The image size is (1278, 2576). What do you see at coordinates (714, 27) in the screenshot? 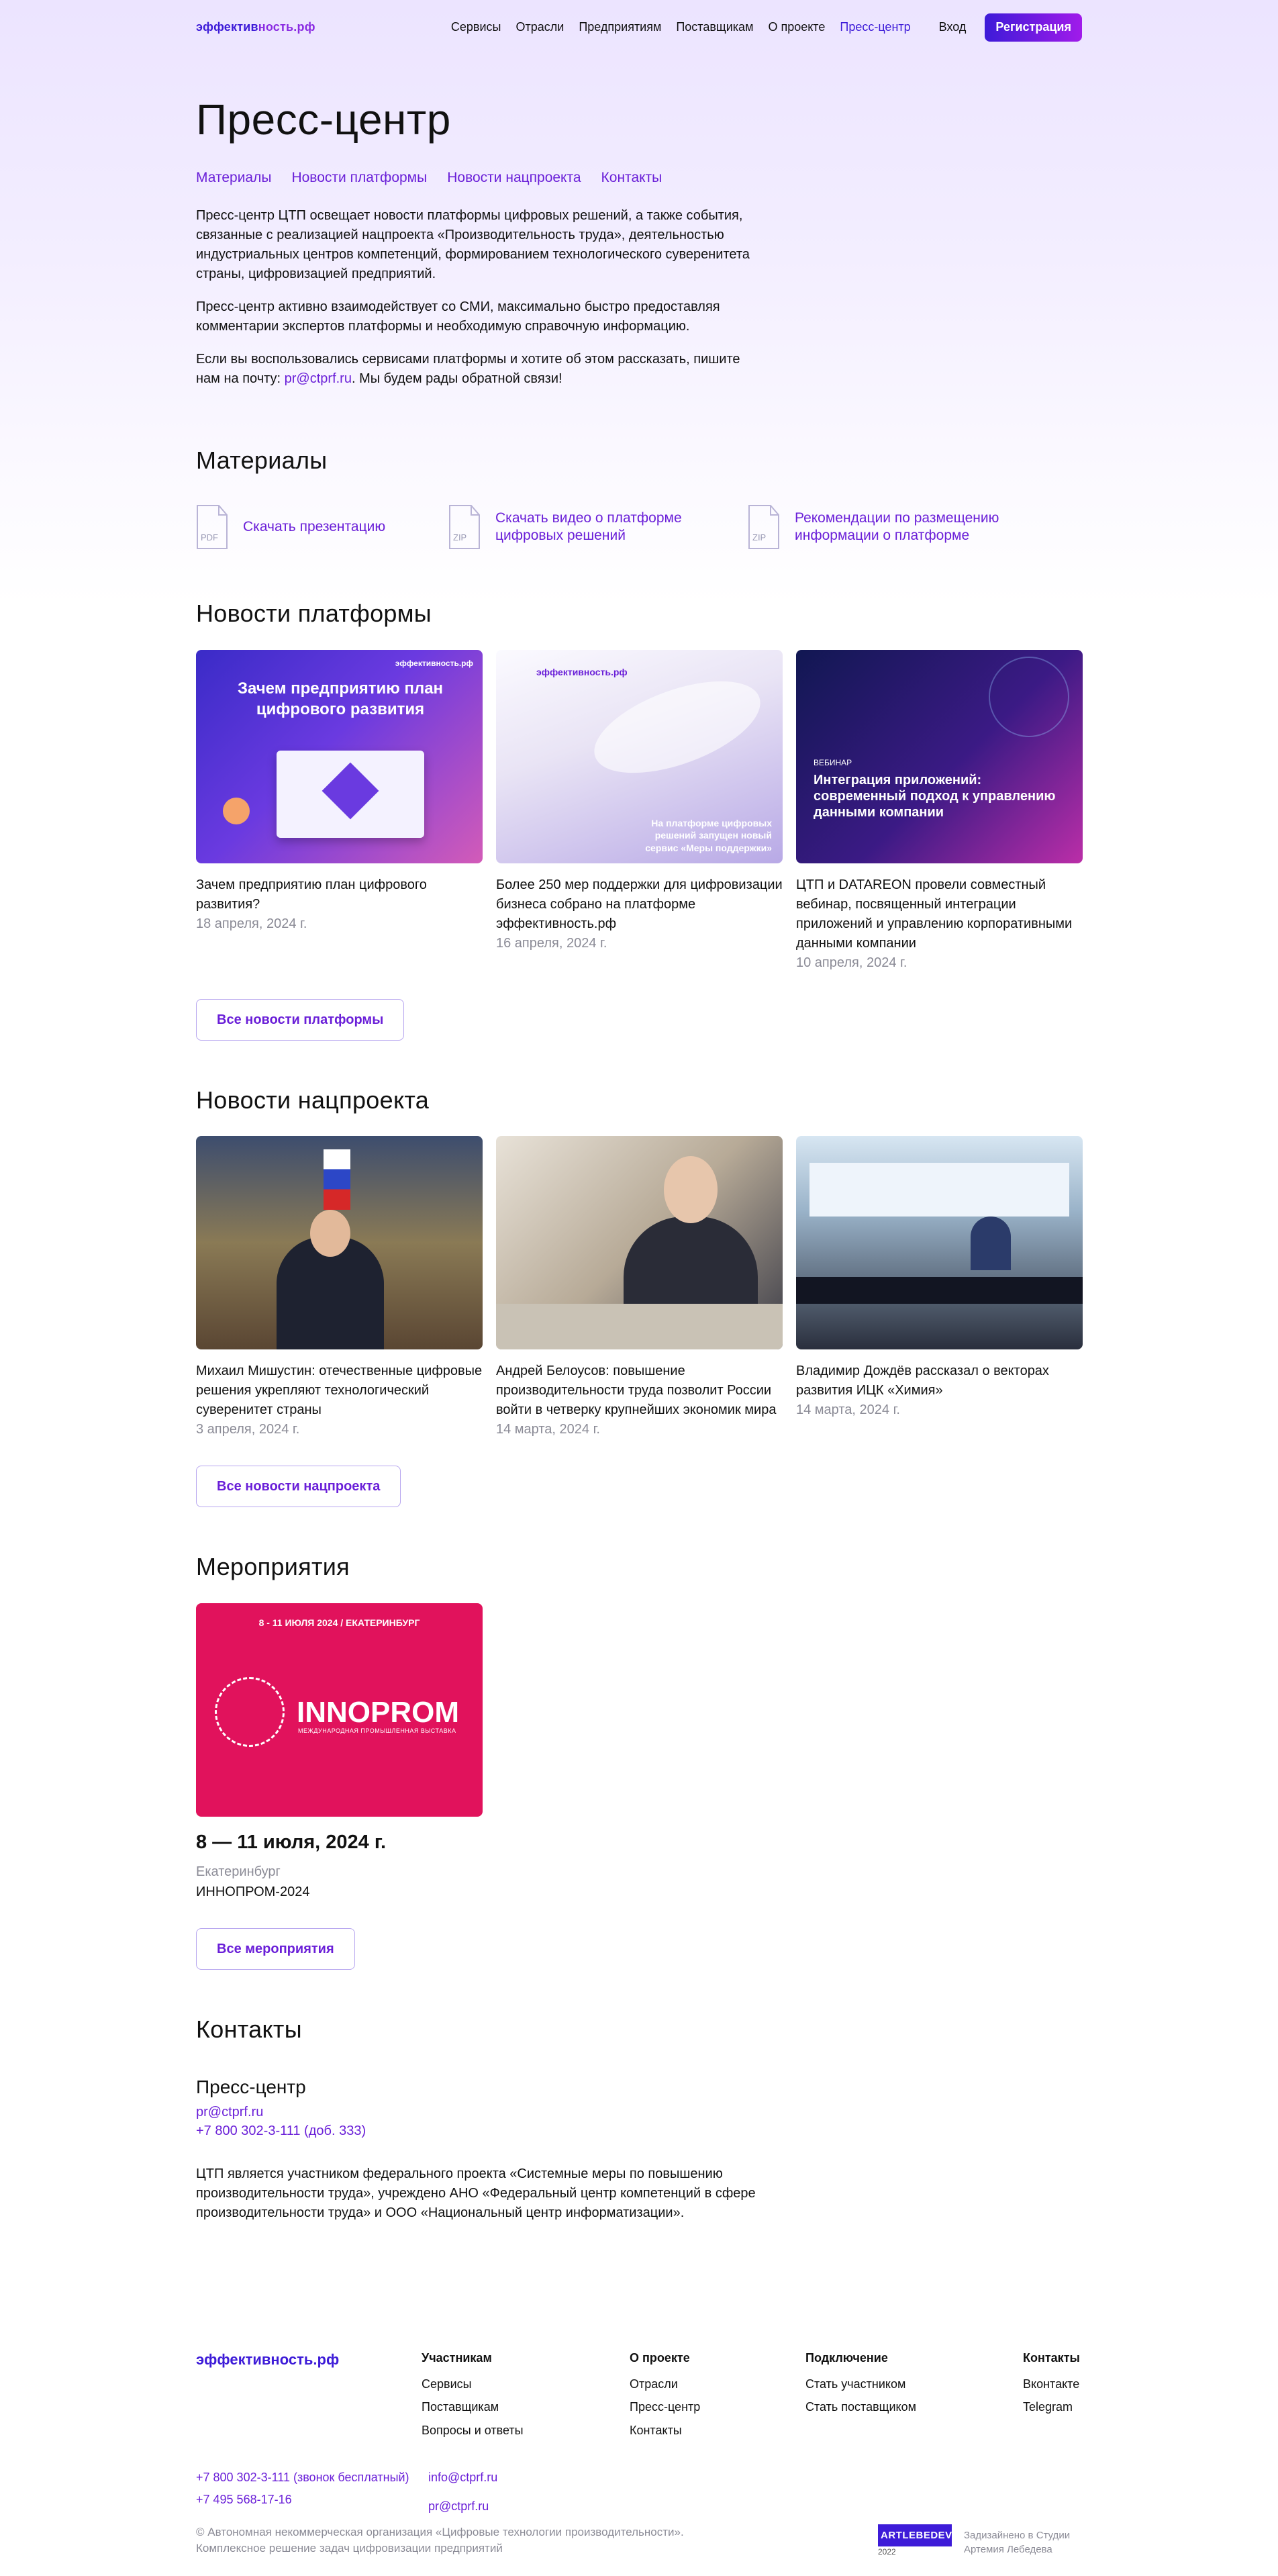
I see `nav-suppliers: Поставщикам` at bounding box center [714, 27].